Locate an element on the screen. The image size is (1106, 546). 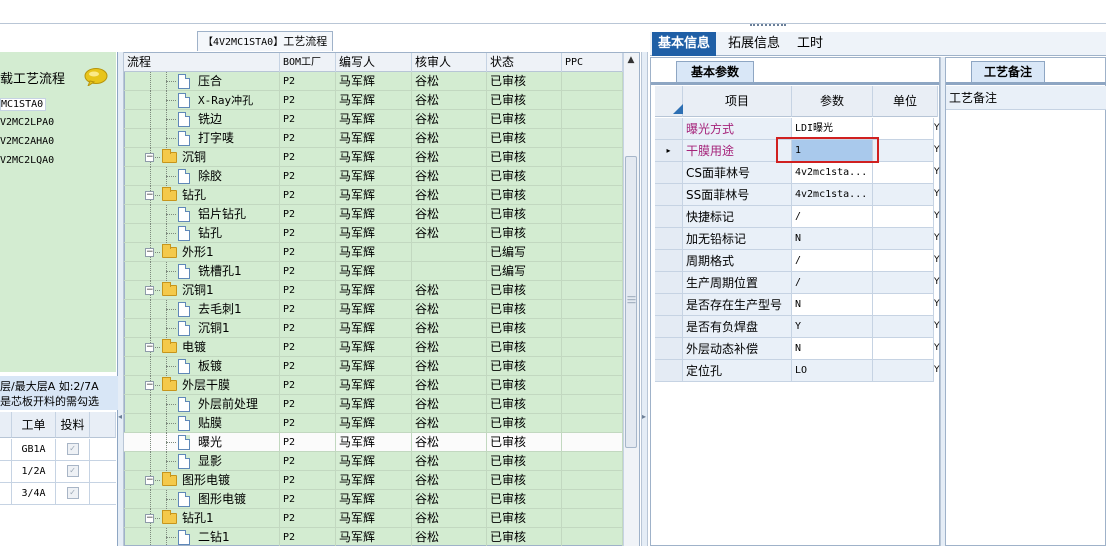
select-all-corner-icon is located at coordinates (678, 109).